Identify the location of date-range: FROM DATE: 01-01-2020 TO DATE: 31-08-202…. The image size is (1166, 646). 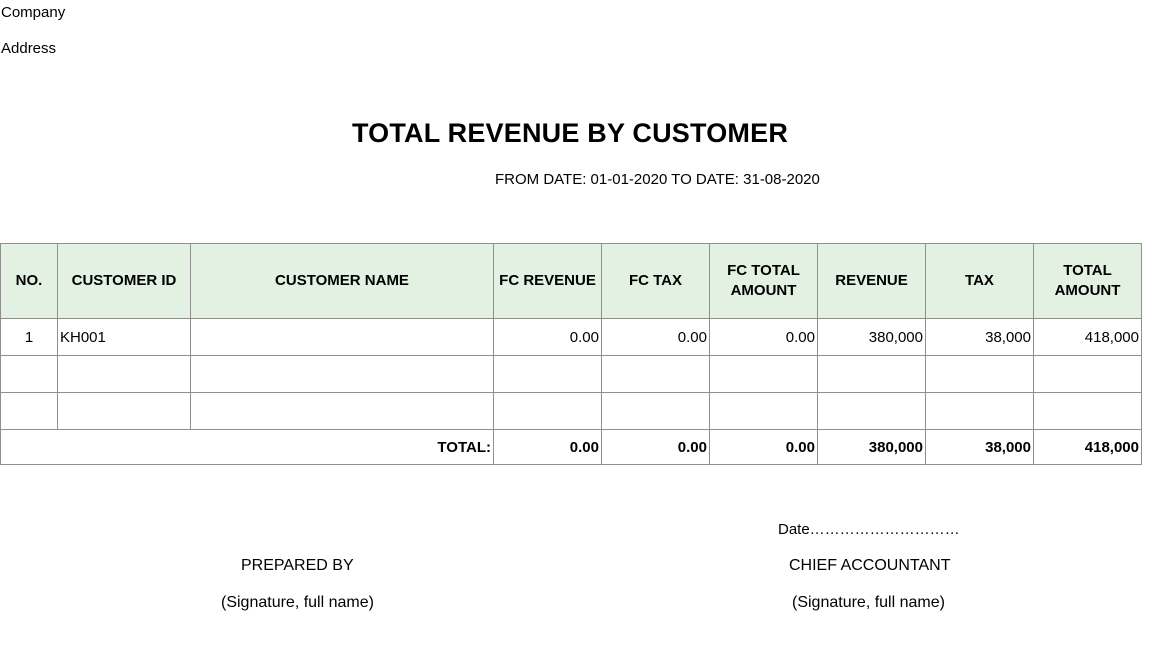
(657, 179).